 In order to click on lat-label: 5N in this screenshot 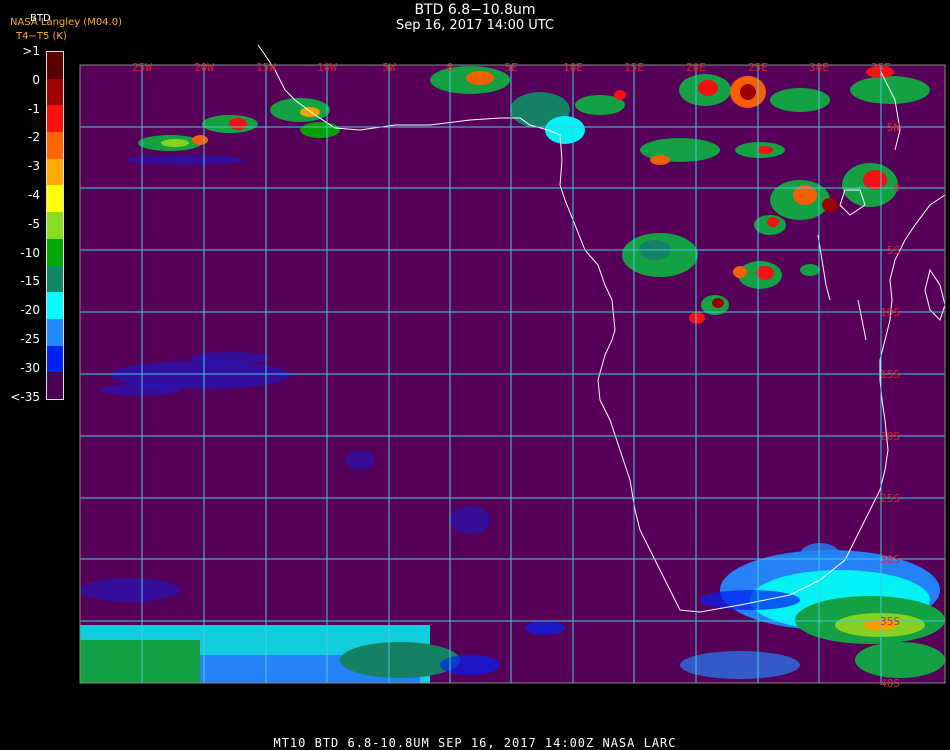, I will do `click(893, 127)`.